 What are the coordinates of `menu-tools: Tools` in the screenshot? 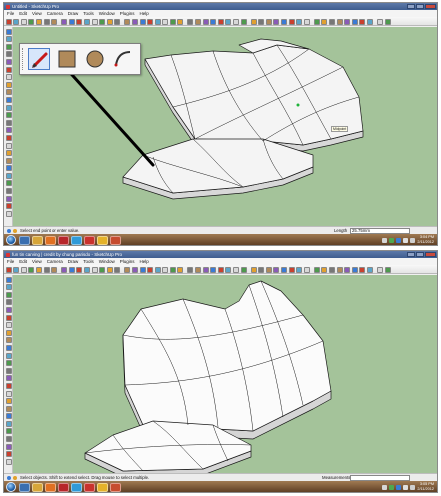 It's located at (88, 13).